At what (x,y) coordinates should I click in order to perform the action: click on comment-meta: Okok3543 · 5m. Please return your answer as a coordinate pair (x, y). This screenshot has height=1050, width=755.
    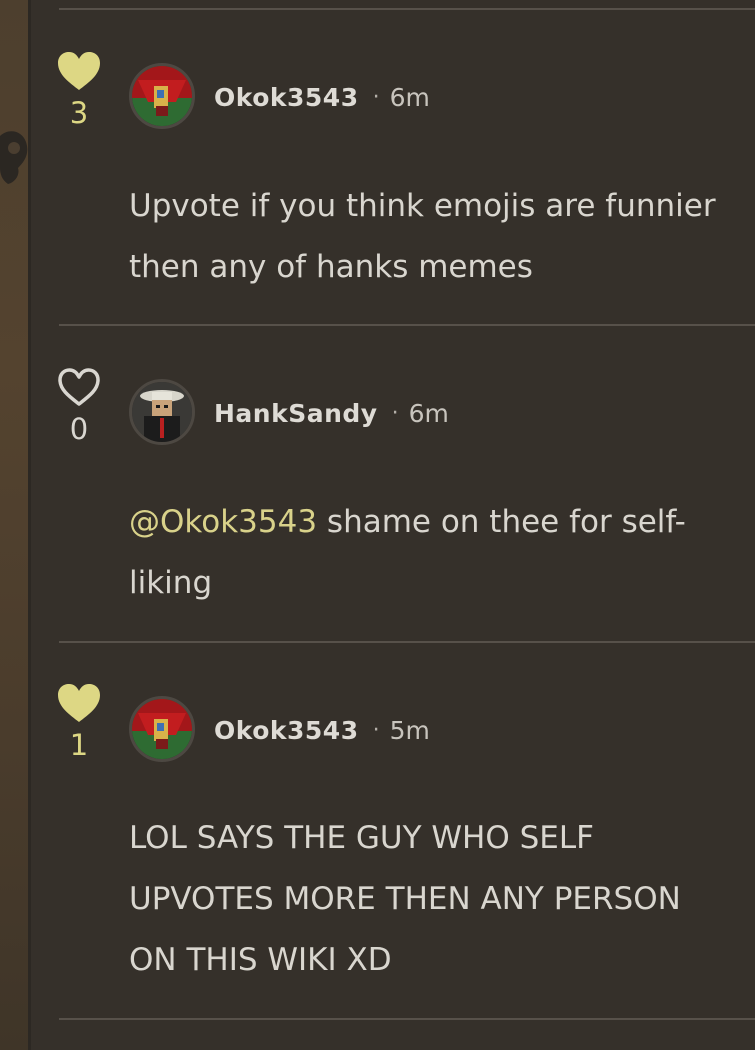
    Looking at the image, I should click on (322, 730).